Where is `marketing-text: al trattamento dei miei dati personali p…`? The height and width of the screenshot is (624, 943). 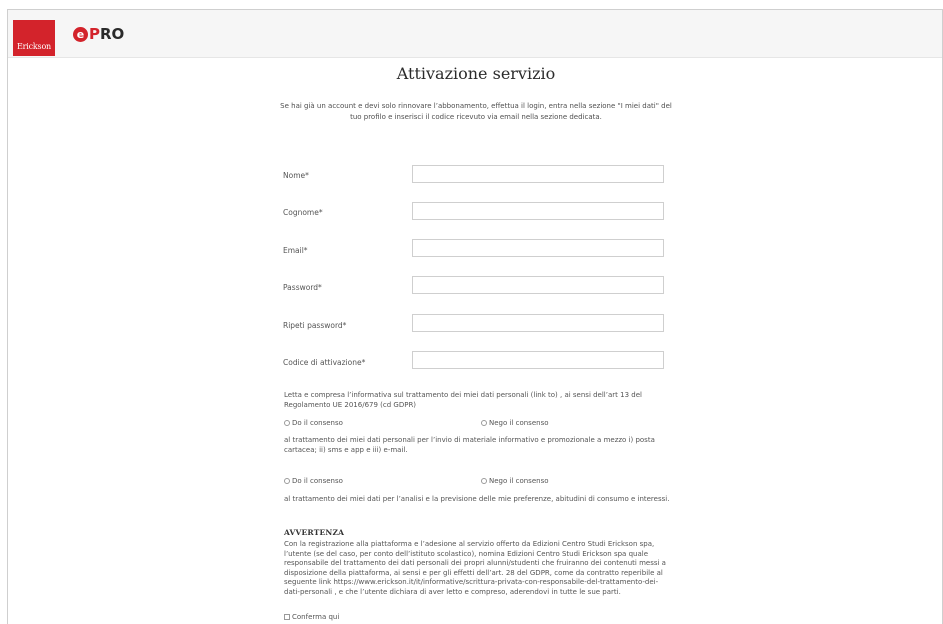
marketing-text: al trattamento dei miei dati personali p… is located at coordinates (469, 445).